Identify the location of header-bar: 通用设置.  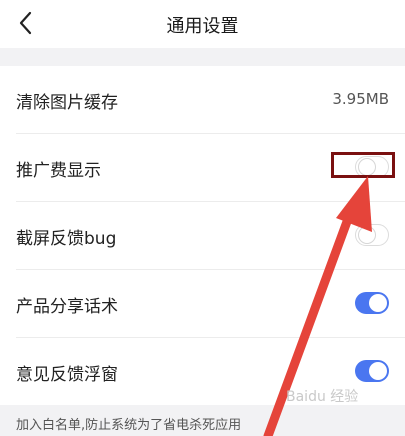
(202, 24).